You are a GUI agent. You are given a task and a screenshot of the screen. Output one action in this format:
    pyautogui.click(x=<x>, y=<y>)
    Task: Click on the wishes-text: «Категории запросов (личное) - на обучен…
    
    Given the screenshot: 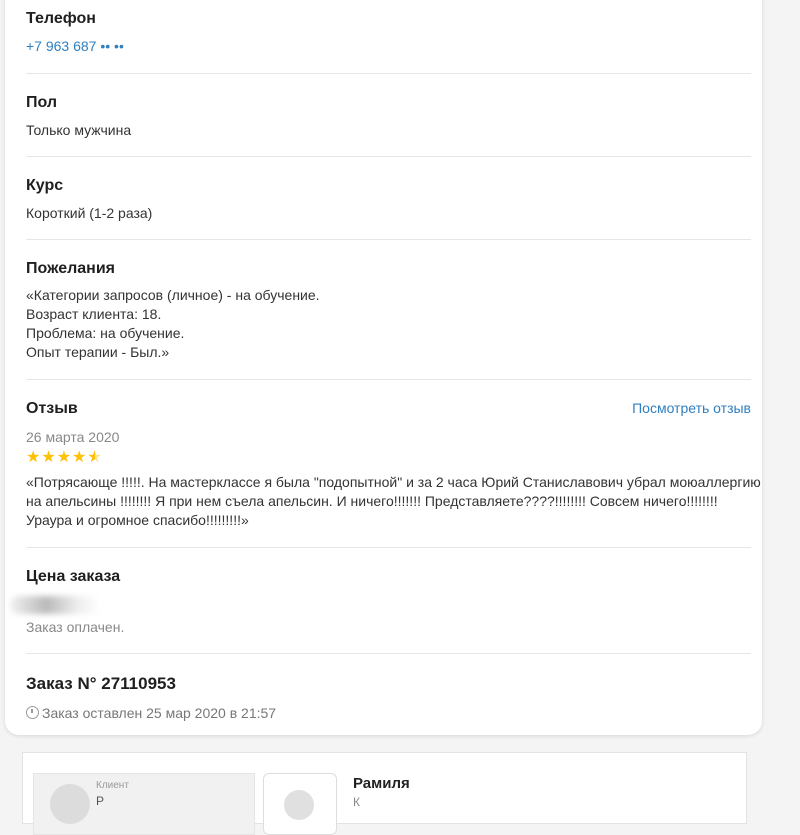 What is the action you would take?
    pyautogui.click(x=388, y=324)
    